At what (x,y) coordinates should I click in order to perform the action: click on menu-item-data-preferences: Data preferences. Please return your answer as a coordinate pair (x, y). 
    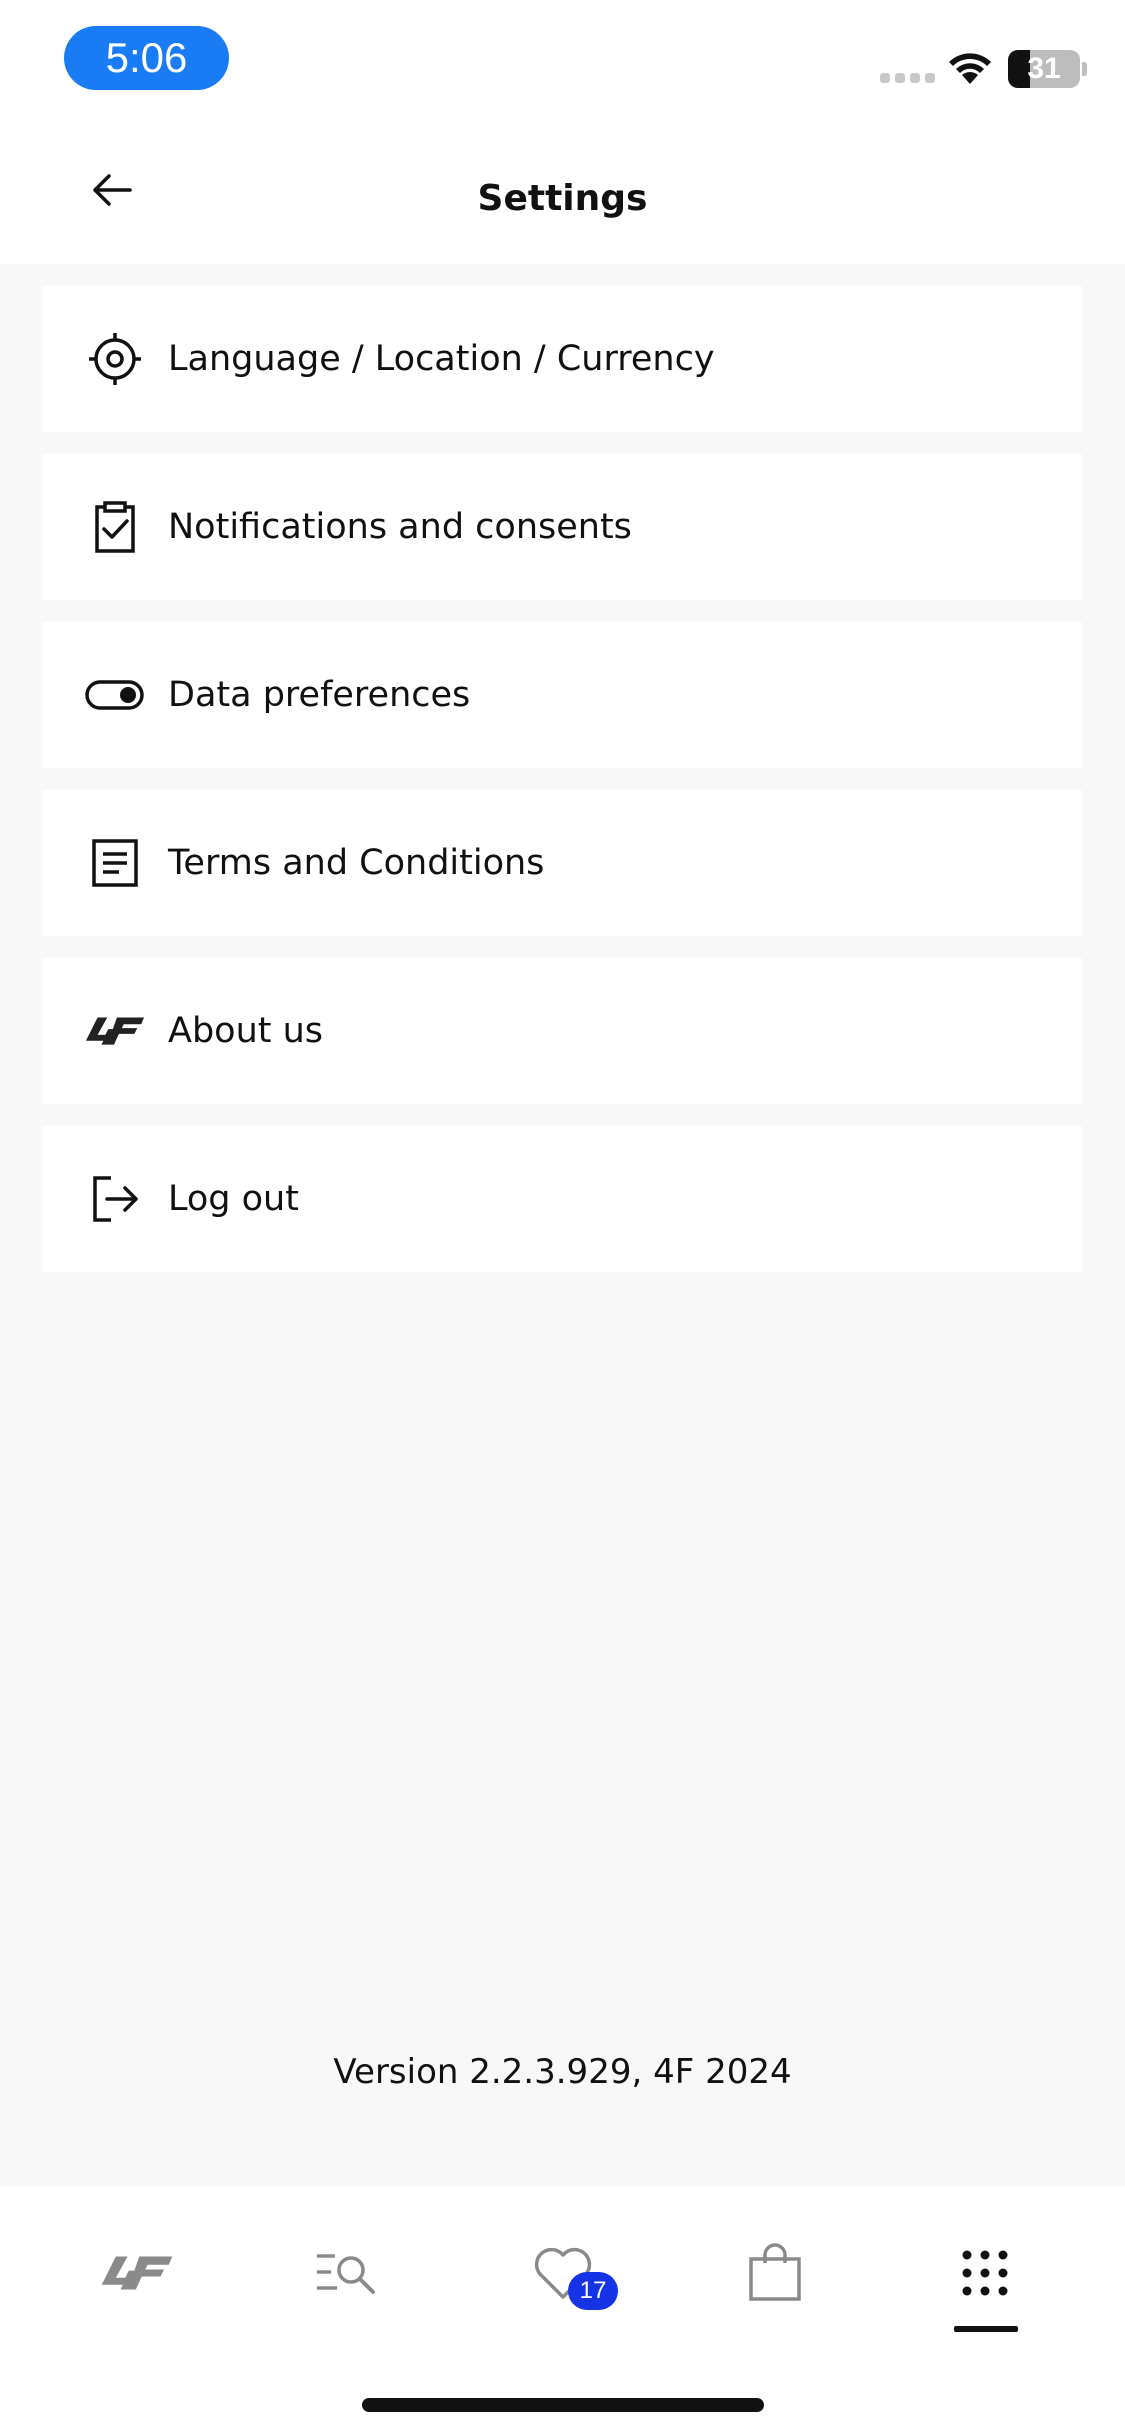
    Looking at the image, I should click on (562, 695).